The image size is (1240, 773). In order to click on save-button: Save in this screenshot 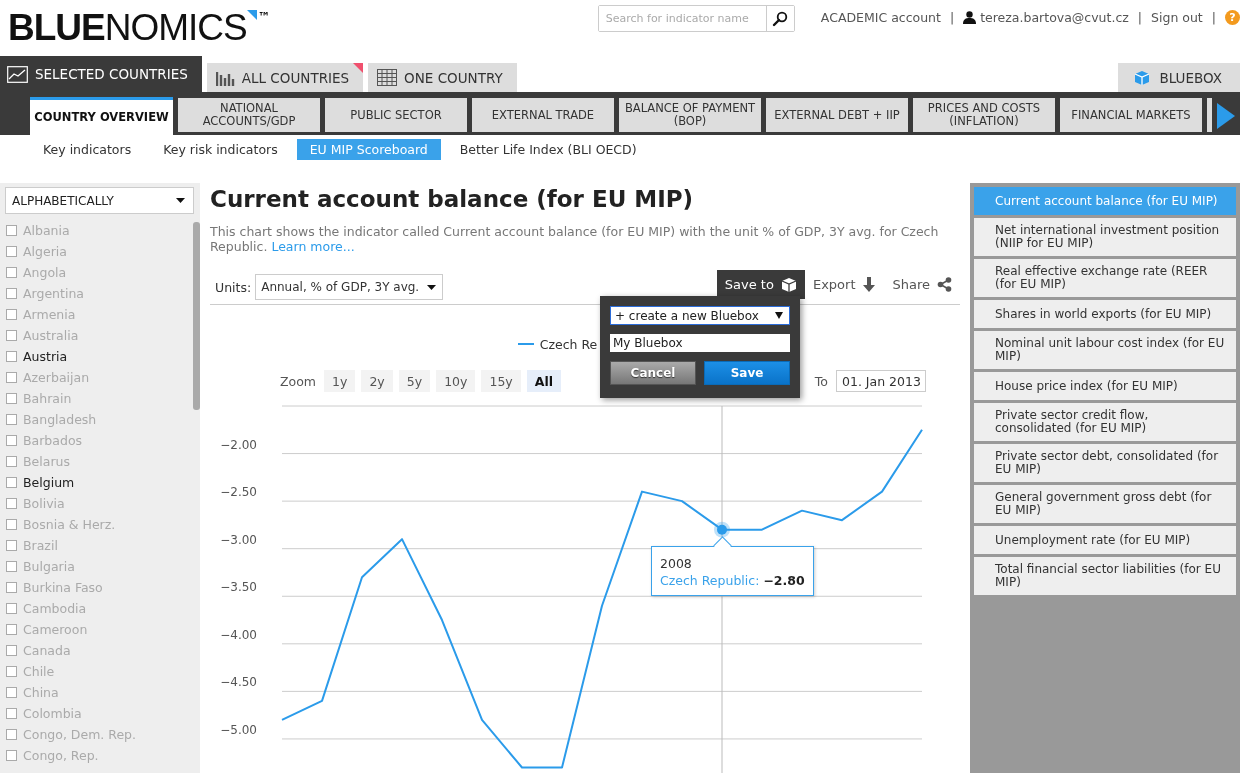, I will do `click(747, 373)`.